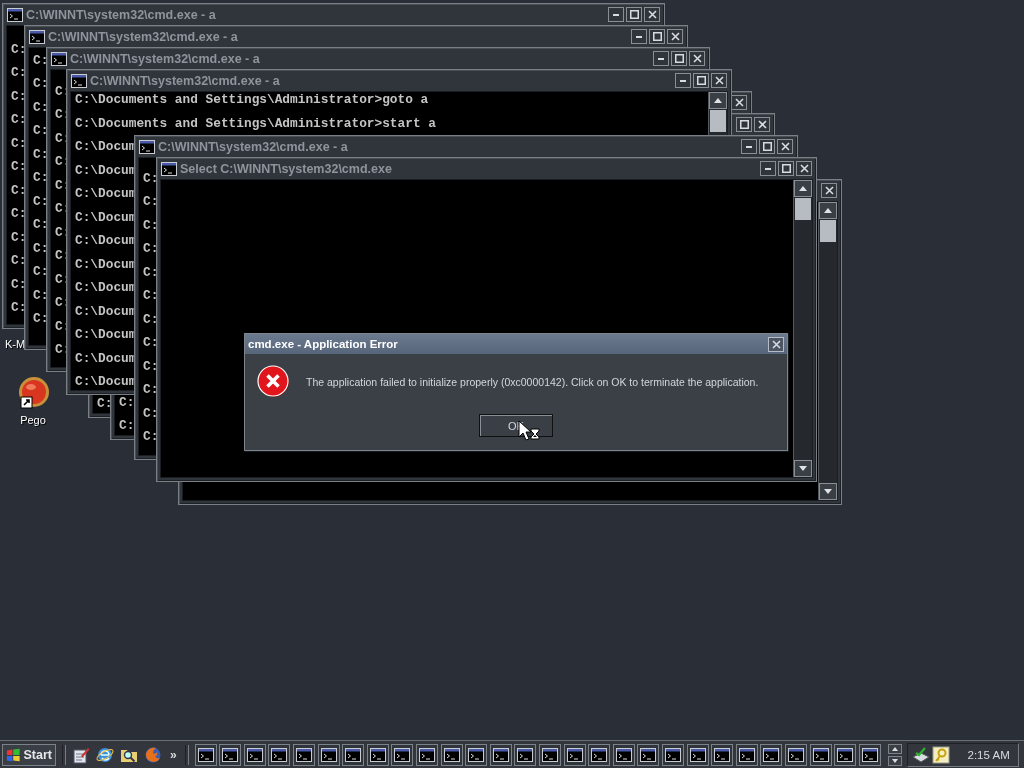 The width and height of the screenshot is (1024, 768). I want to click on up-arrow-icon, so click(718, 100).